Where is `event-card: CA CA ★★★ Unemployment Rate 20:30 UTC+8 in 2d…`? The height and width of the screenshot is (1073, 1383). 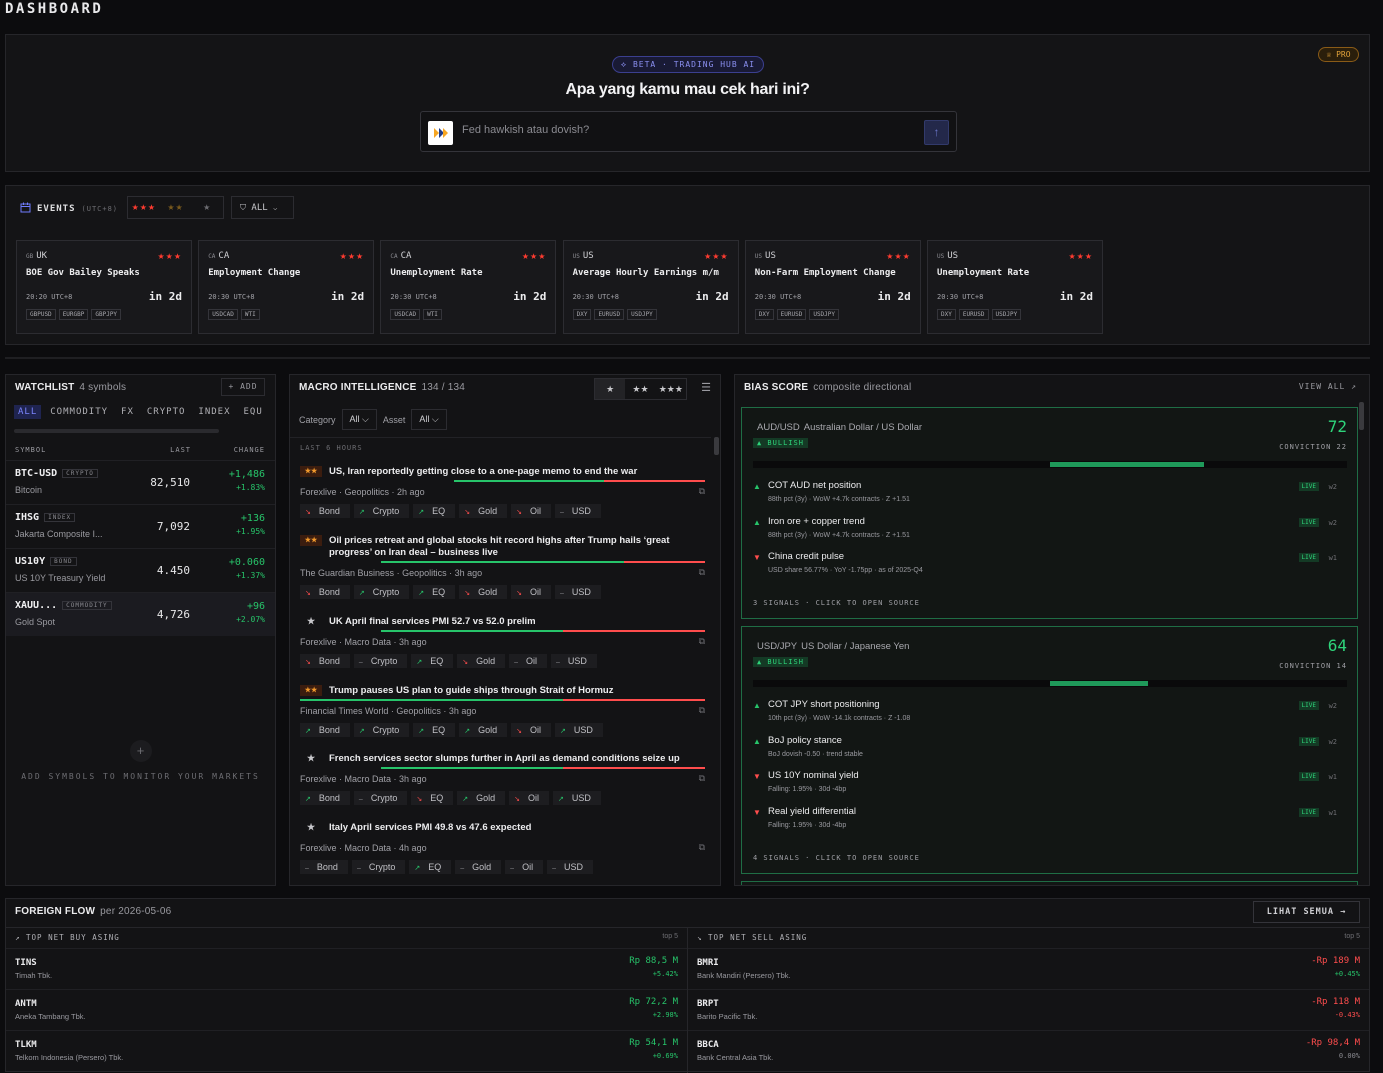 event-card: CA CA ★★★ Unemployment Rate 20:30 UTC+8 in 2d… is located at coordinates (468, 287).